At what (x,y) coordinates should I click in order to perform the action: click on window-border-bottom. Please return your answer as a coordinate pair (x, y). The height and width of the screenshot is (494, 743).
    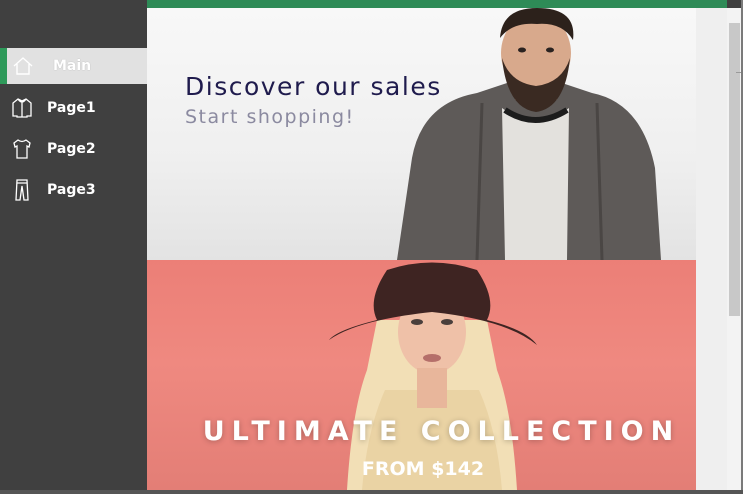
    Looking at the image, I should click on (371, 492).